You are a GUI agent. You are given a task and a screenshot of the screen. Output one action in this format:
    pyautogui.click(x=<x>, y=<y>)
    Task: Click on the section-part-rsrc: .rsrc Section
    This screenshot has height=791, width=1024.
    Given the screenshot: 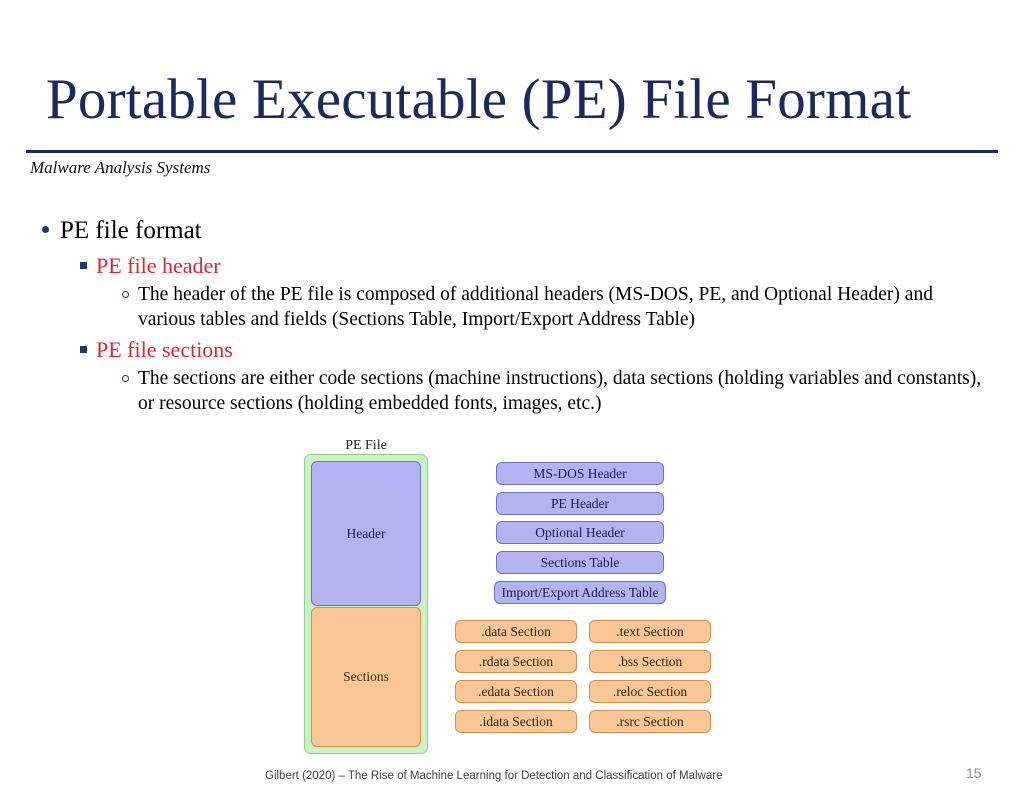 What is the action you would take?
    pyautogui.click(x=650, y=721)
    